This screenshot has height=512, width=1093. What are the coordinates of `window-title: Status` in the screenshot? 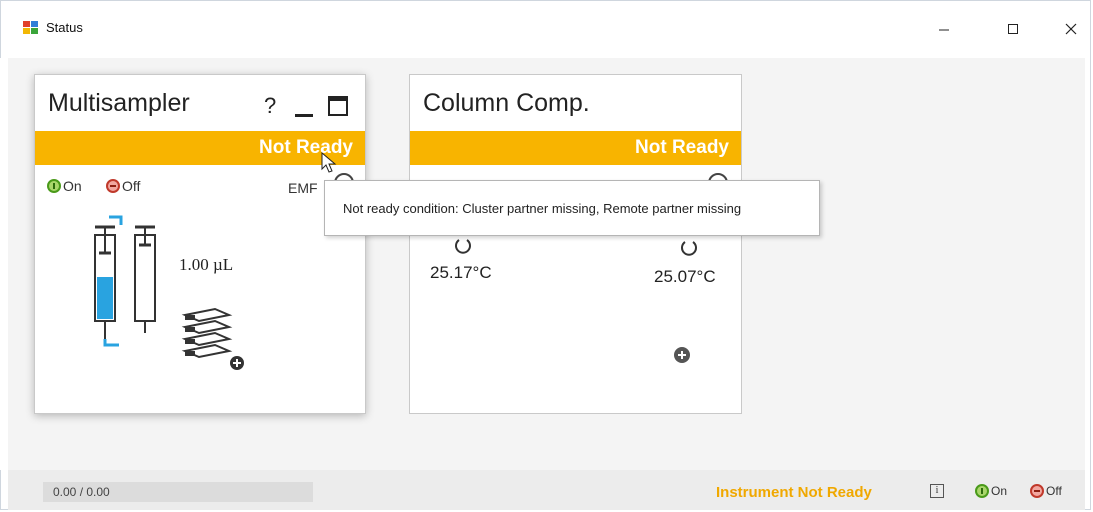 It's located at (64, 27).